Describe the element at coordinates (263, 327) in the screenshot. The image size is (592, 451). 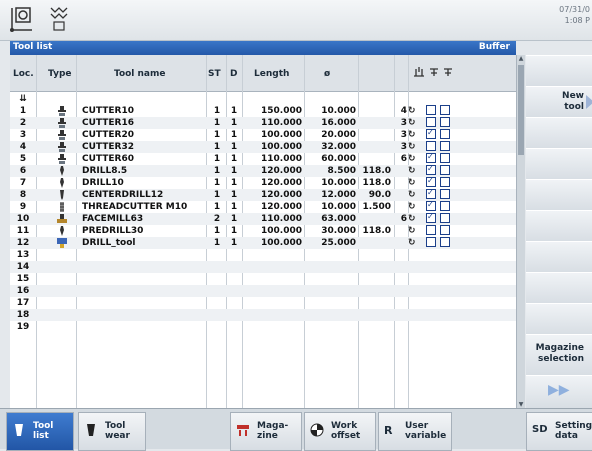
I see `table-row: 19` at that location.